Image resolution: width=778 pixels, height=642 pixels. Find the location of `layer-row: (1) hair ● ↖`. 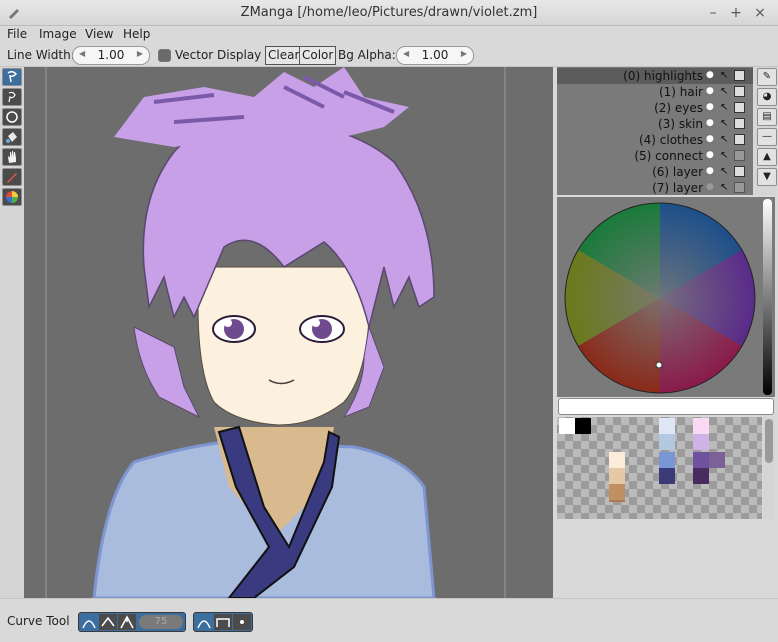

layer-row: (1) hair ● ↖ is located at coordinates (655, 92).